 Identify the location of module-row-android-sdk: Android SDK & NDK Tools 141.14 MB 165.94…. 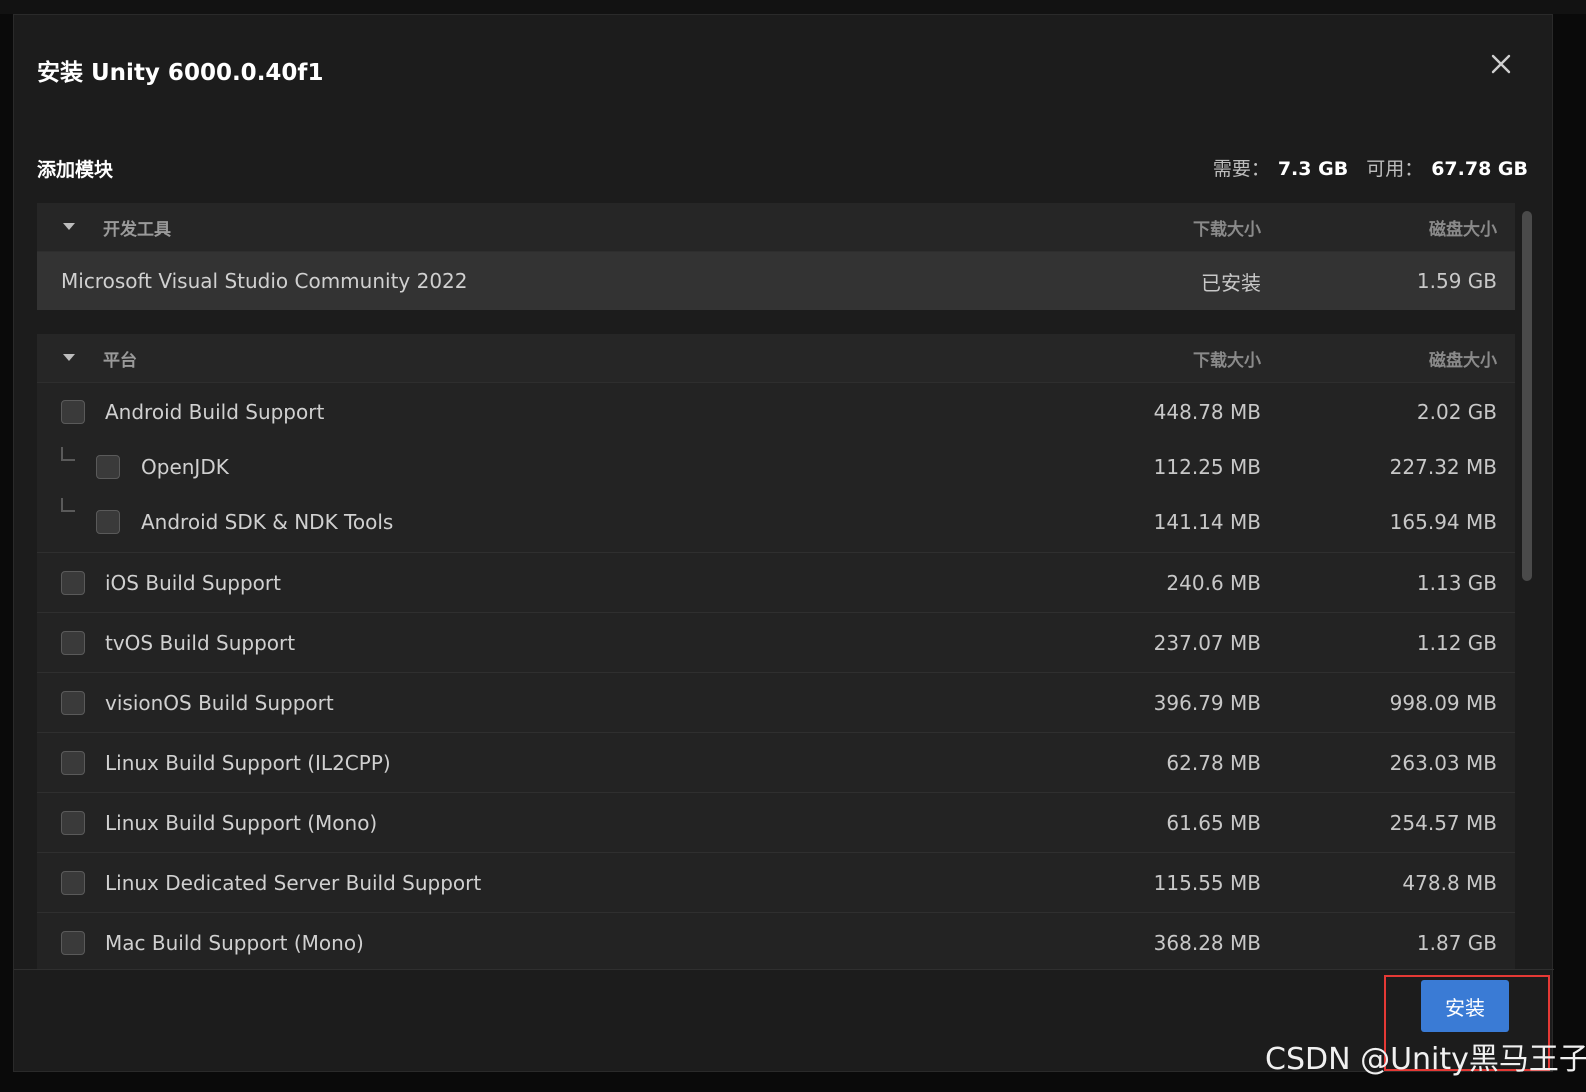
(776, 522).